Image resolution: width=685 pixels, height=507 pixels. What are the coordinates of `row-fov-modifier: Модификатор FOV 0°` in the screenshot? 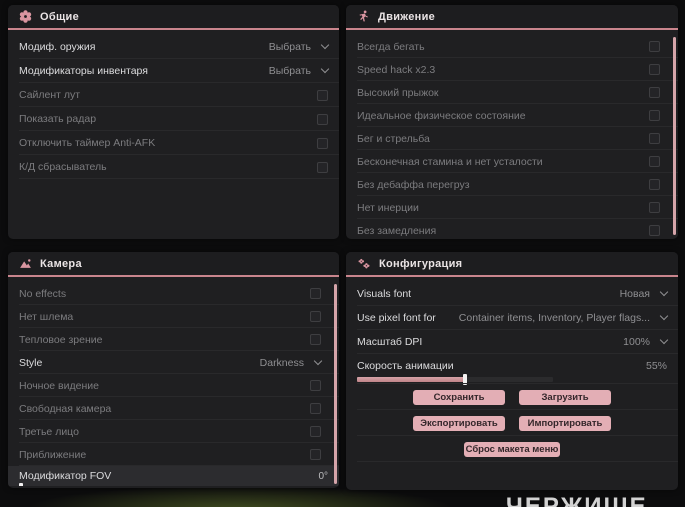 It's located at (173, 476).